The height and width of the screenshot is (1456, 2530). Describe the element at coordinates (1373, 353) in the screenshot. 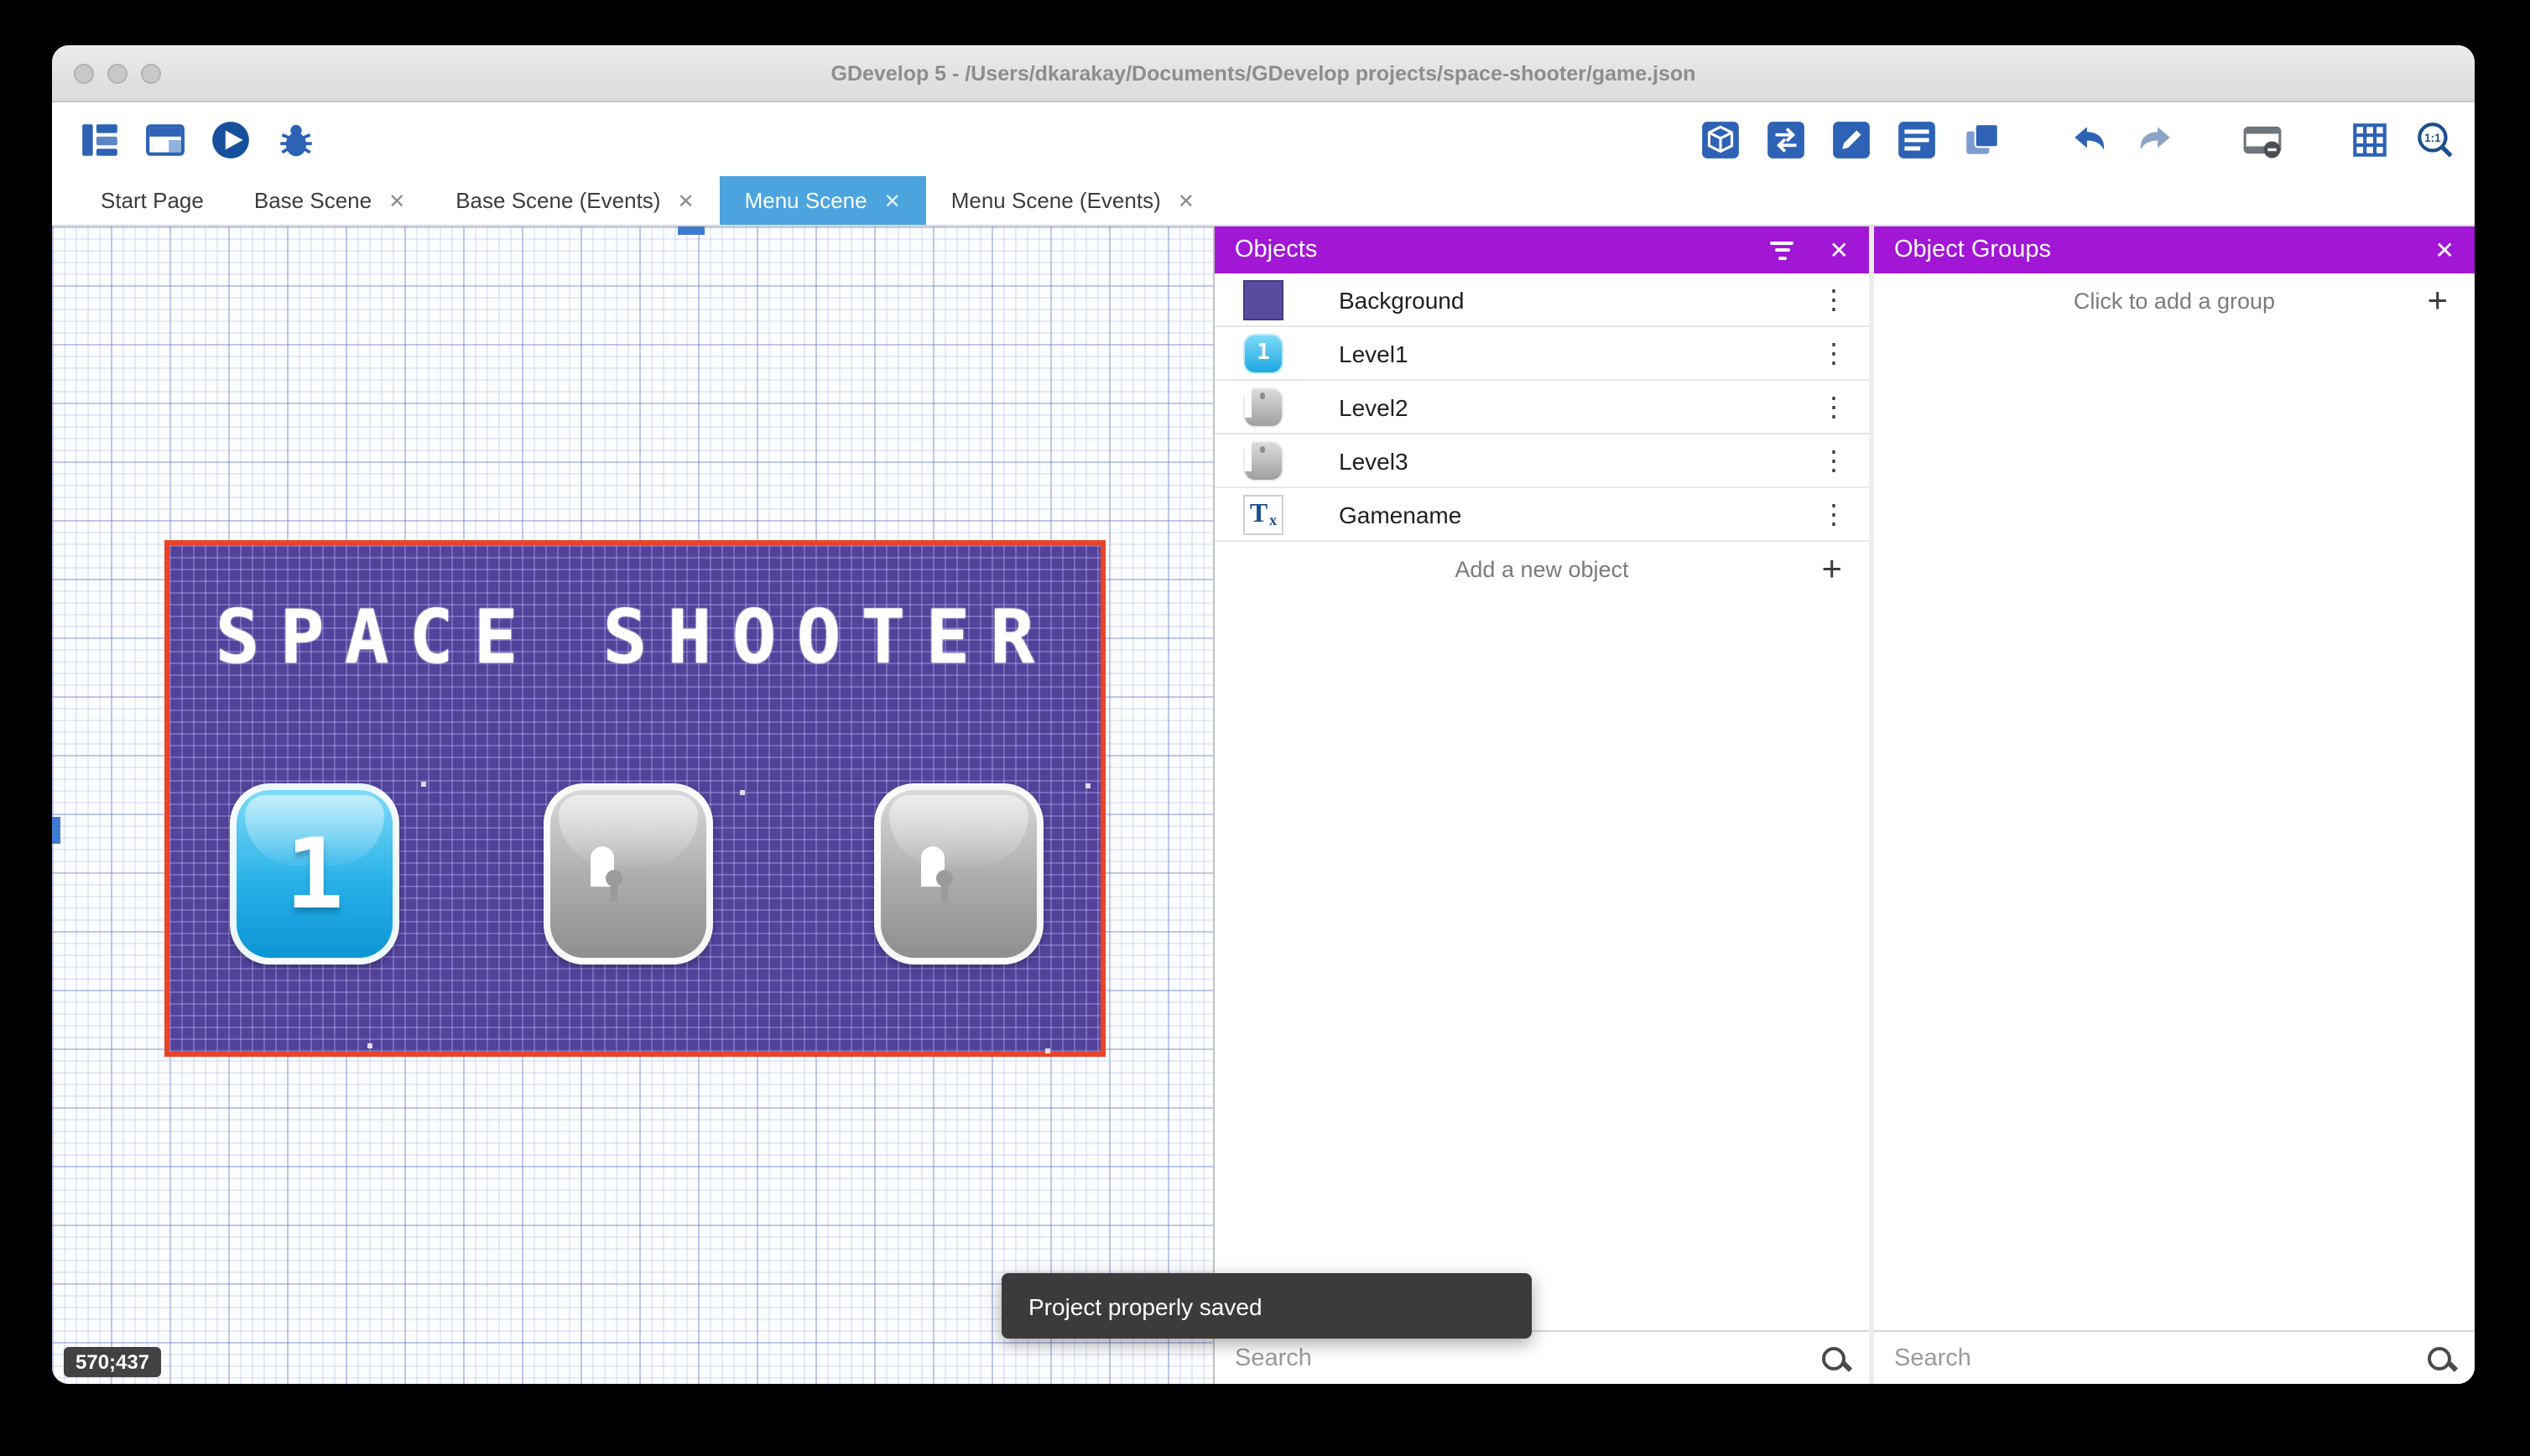

I see `object-label: Level1` at that location.